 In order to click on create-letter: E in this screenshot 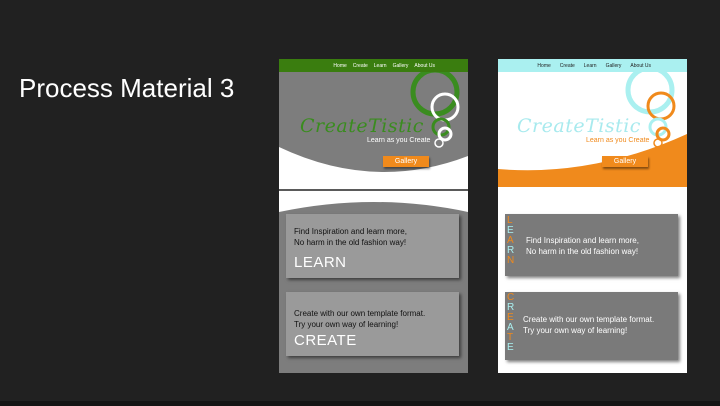, I will do `click(510, 347)`.